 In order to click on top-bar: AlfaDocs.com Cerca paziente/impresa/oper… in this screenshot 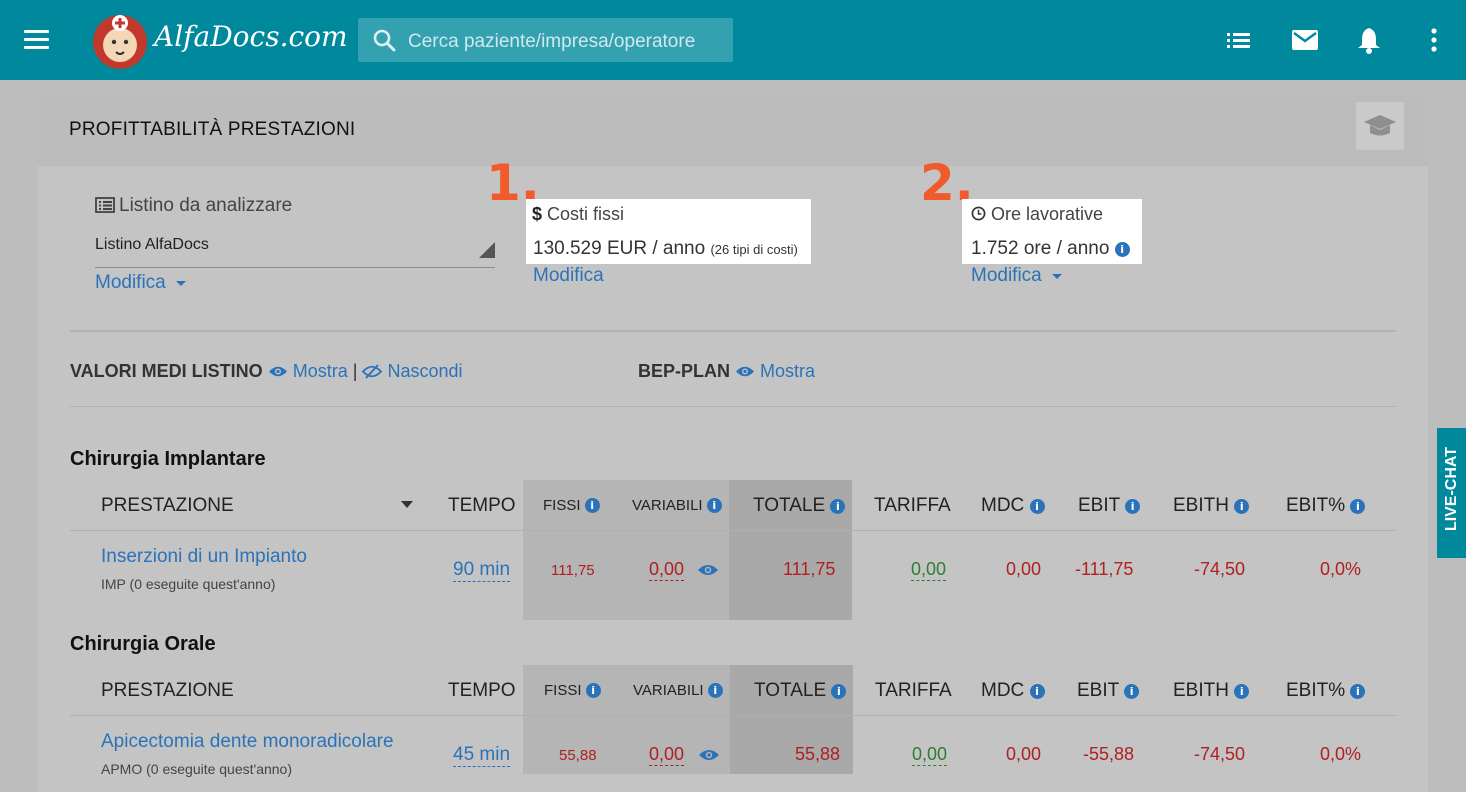, I will do `click(733, 40)`.